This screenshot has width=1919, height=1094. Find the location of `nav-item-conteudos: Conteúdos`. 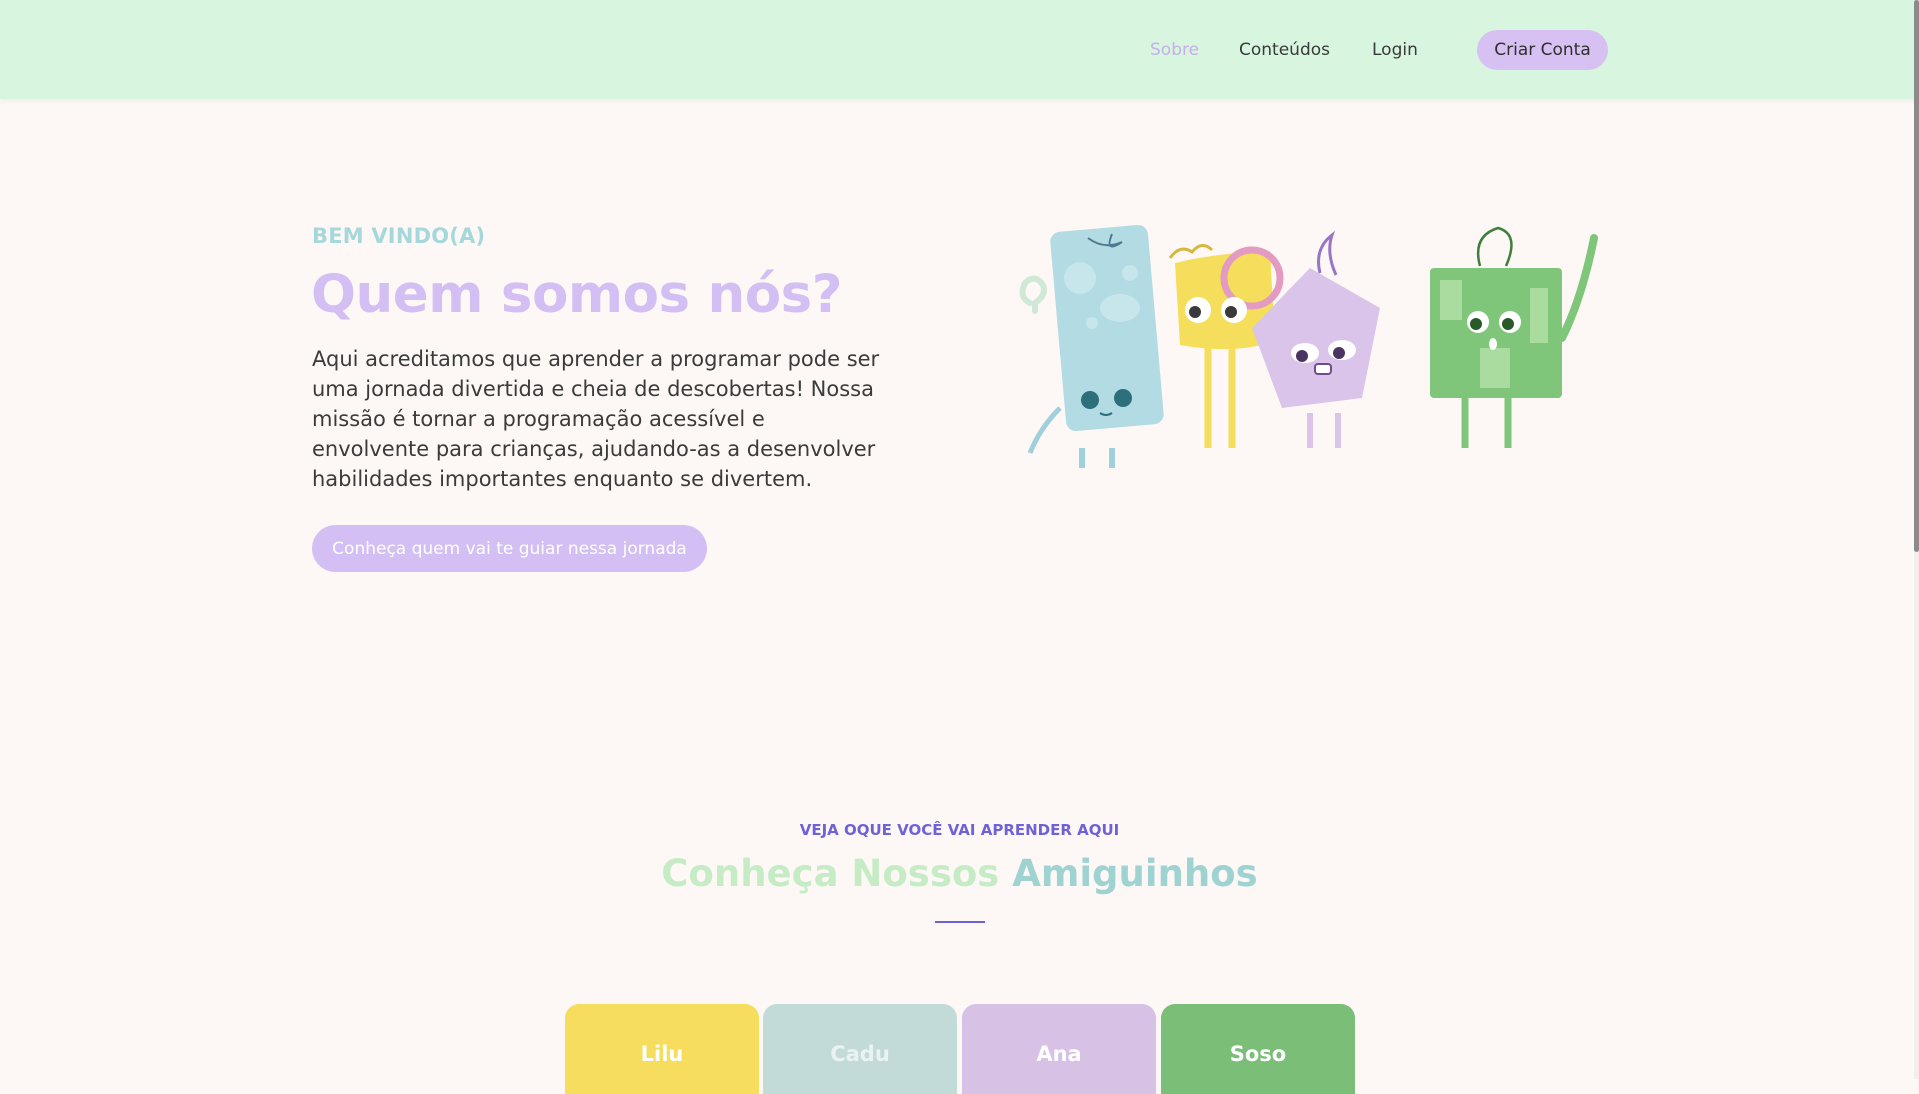

nav-item-conteudos: Conteúdos is located at coordinates (1284, 49).